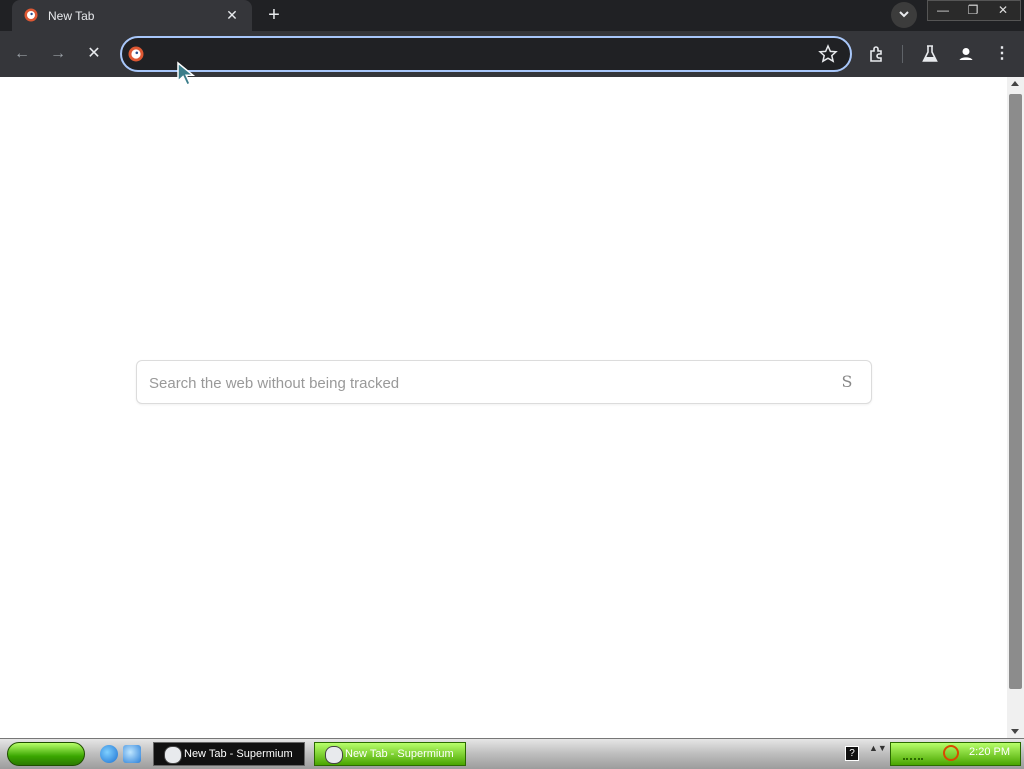 The width and height of the screenshot is (1024, 769). Describe the element at coordinates (229, 754) in the screenshot. I see `taskbar-item: New Tab - Supermium` at that location.